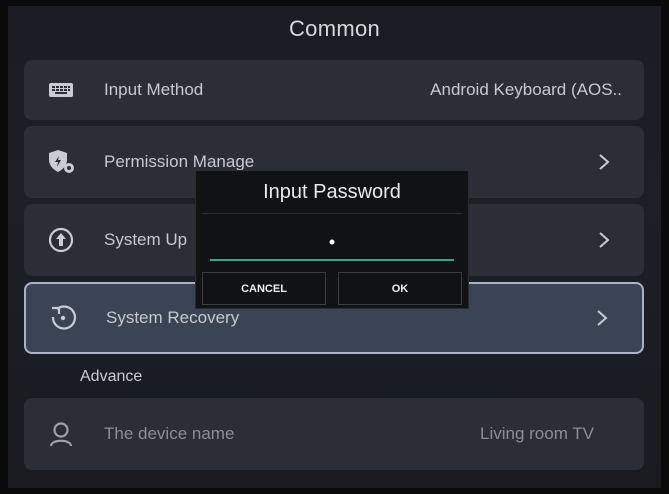 The width and height of the screenshot is (669, 494). I want to click on setting-label: The device name, so click(169, 433).